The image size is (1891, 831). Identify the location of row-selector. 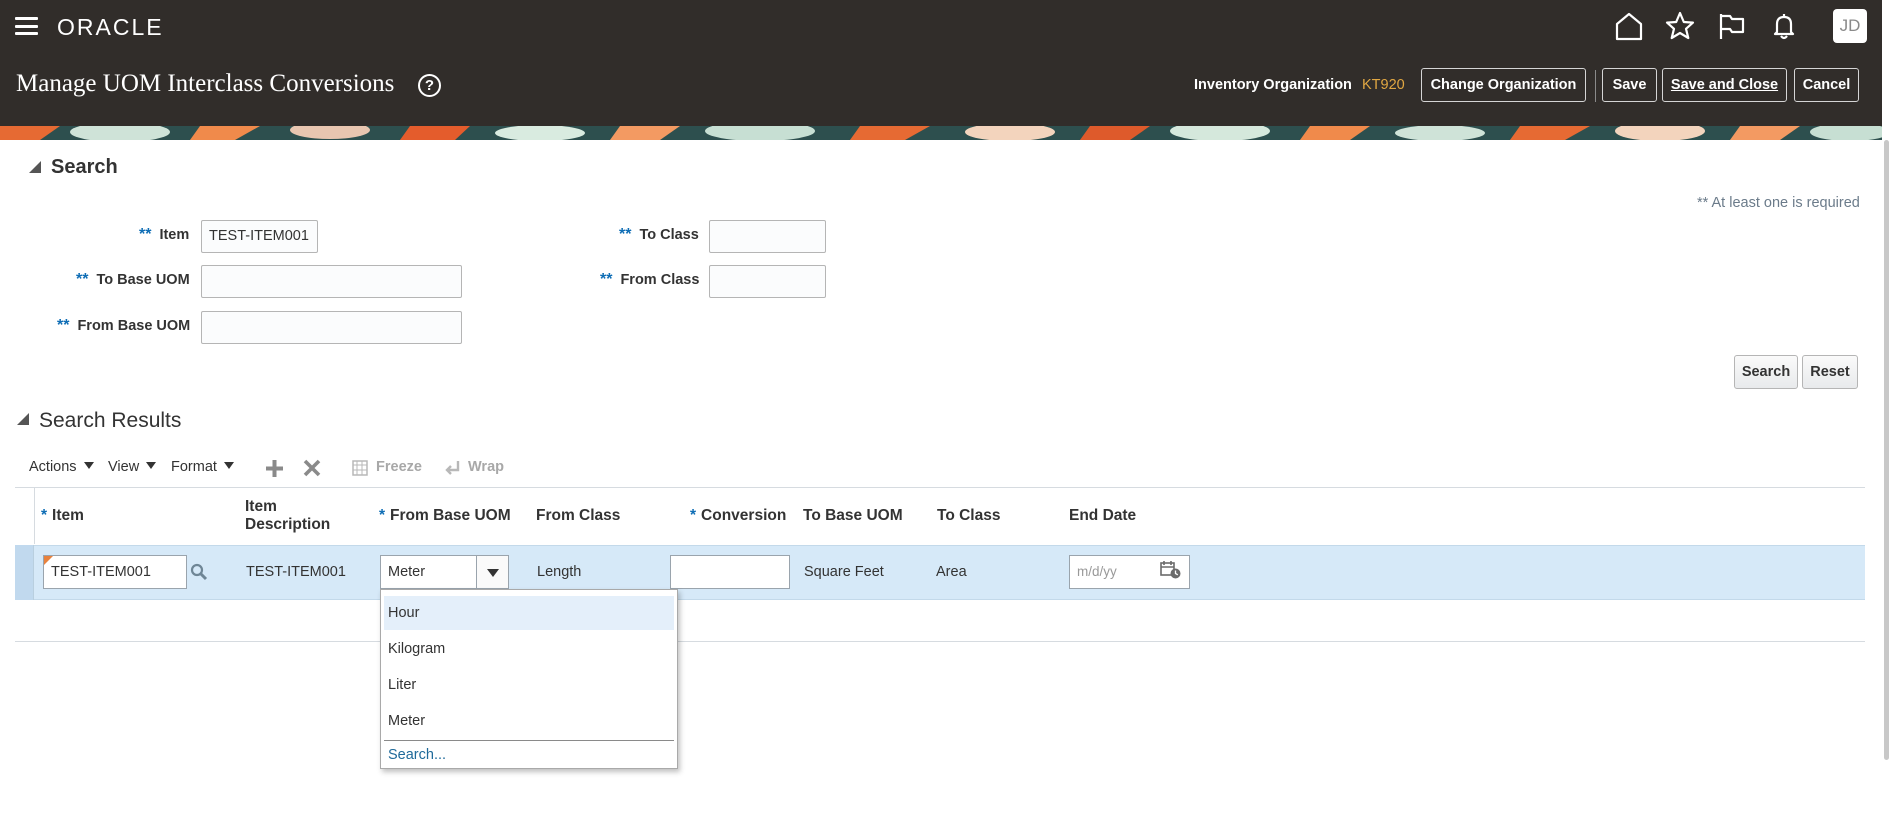
(24, 572).